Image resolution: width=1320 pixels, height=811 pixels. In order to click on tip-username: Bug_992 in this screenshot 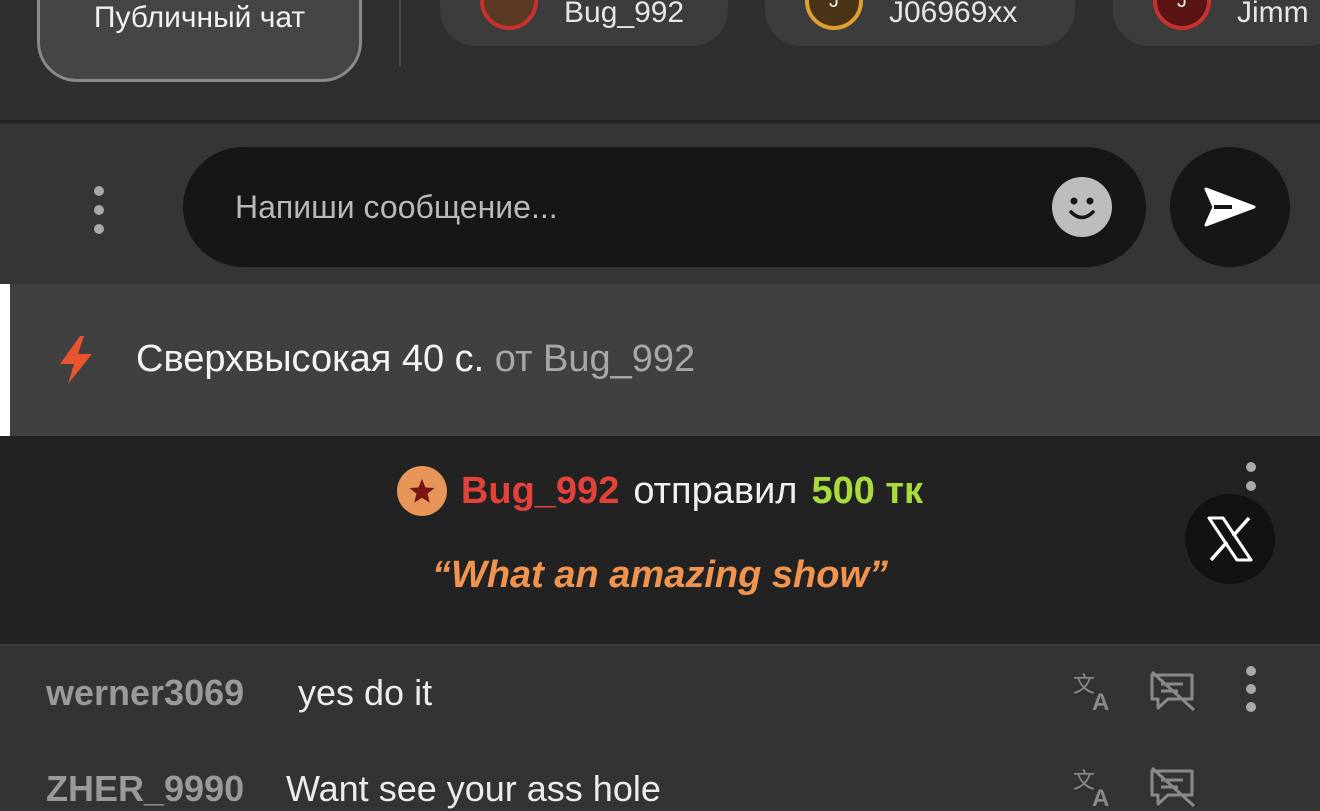, I will do `click(540, 491)`.